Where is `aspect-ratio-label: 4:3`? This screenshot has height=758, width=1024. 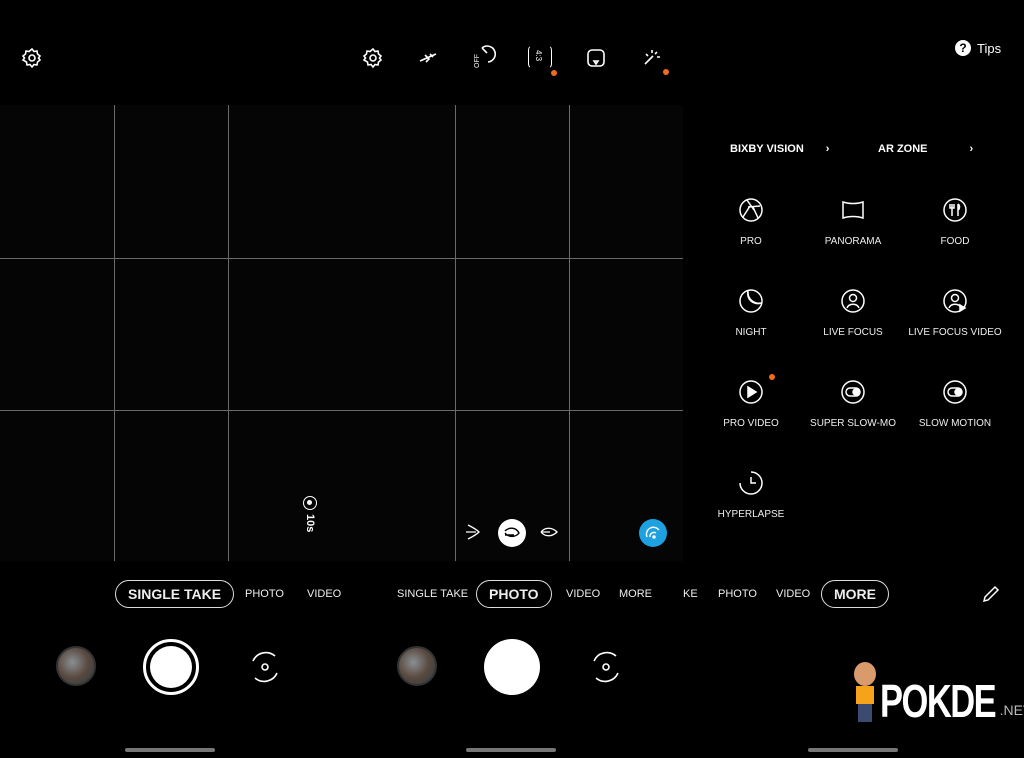 aspect-ratio-label: 4:3 is located at coordinates (538, 56).